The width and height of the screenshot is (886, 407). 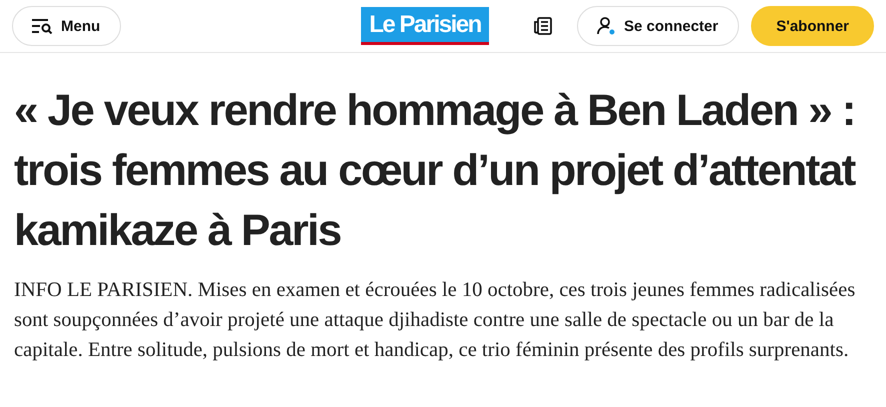 What do you see at coordinates (67, 26) in the screenshot?
I see `menu-button: Menu` at bounding box center [67, 26].